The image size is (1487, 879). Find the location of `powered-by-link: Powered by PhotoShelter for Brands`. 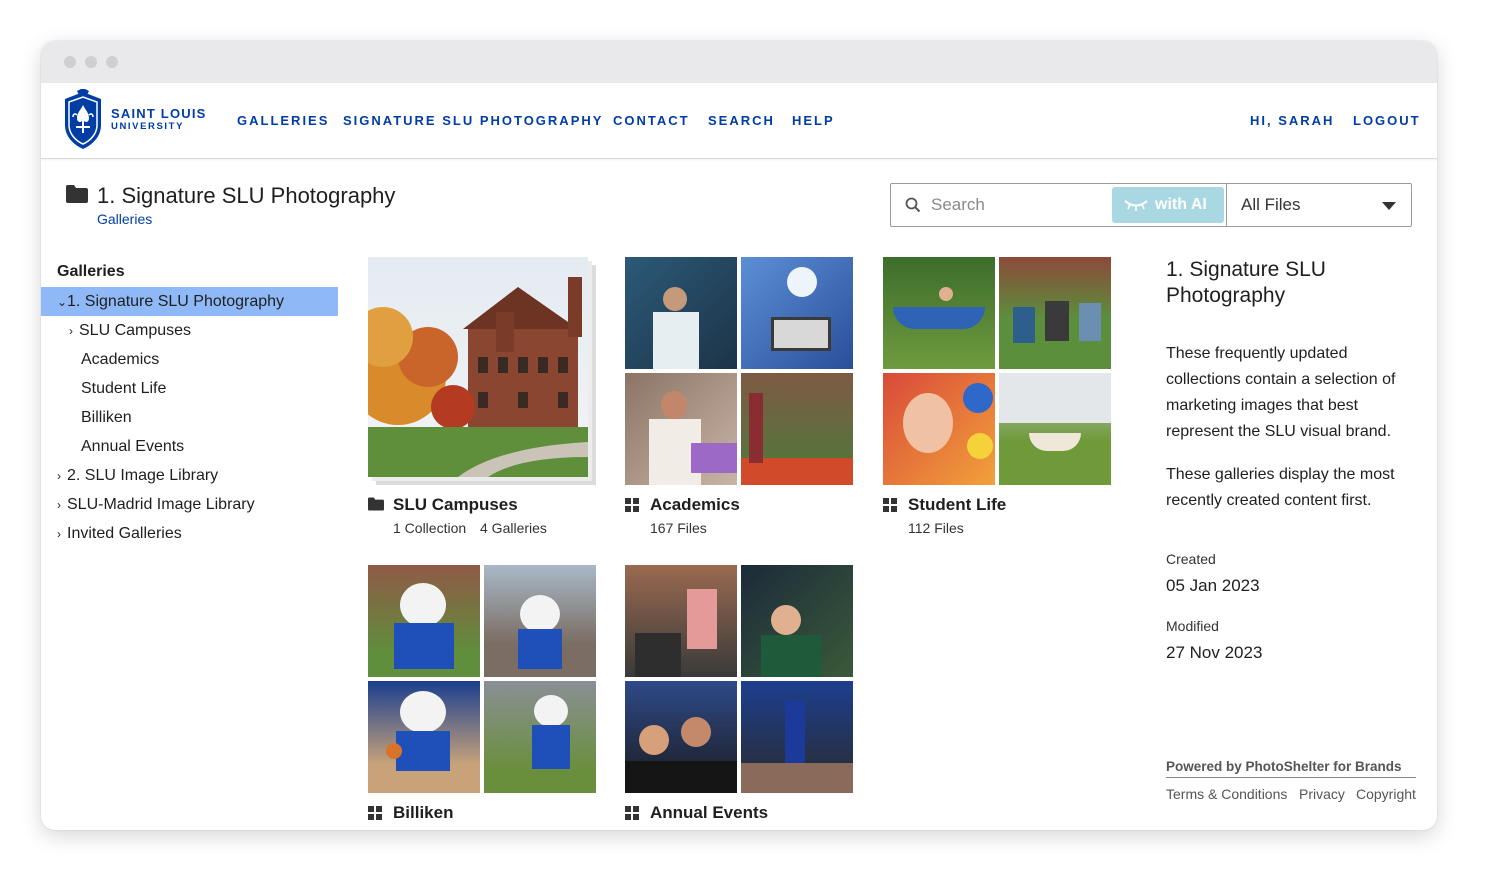

powered-by-link: Powered by PhotoShelter for Brands is located at coordinates (1291, 768).